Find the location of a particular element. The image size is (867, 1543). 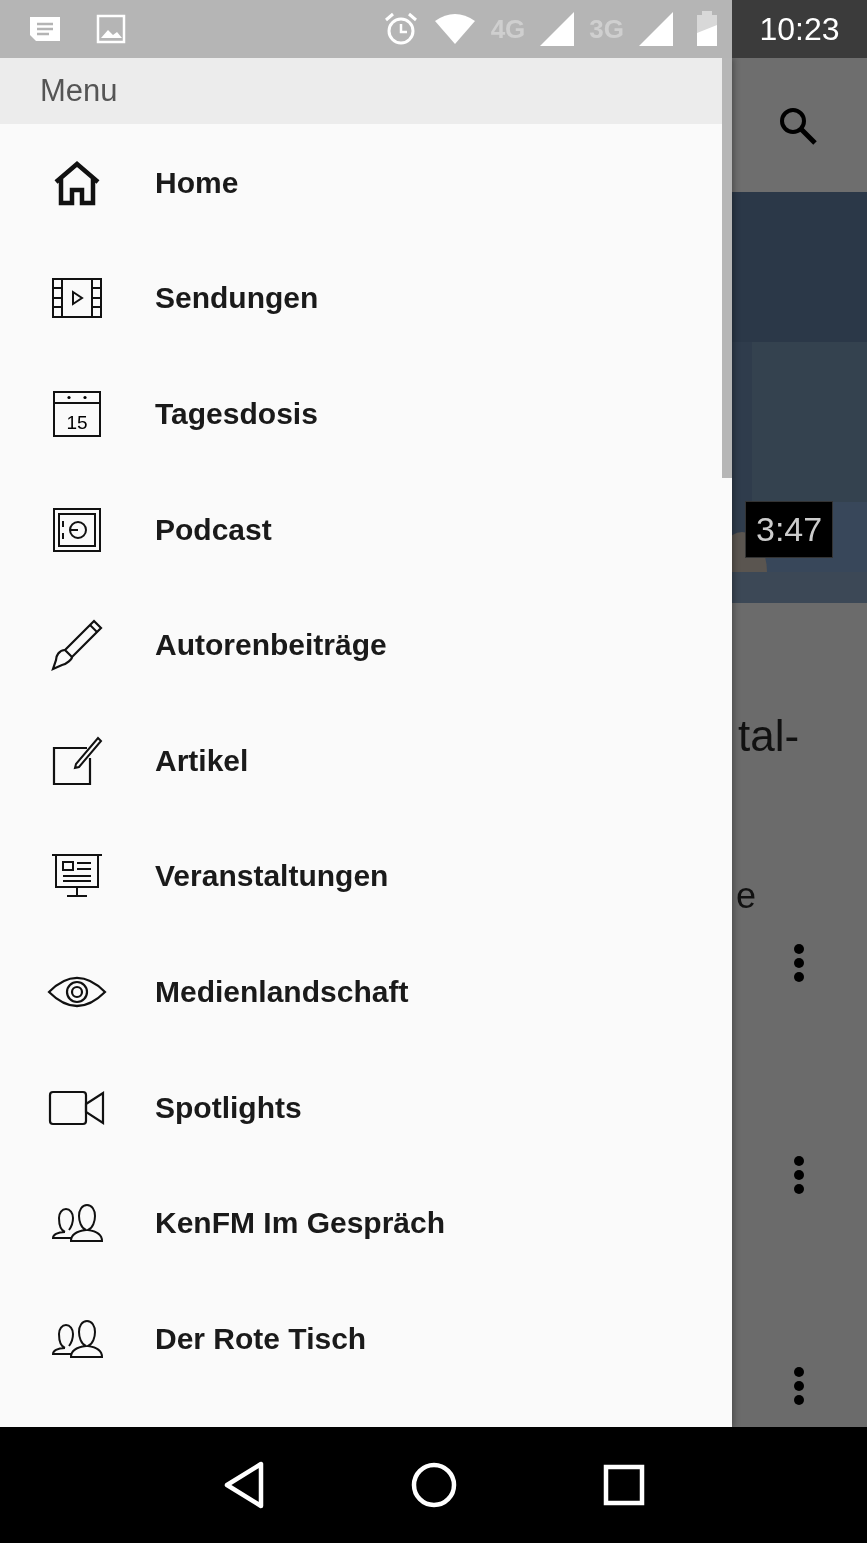

menu-item: Veranstaltungen is located at coordinates (272, 876).